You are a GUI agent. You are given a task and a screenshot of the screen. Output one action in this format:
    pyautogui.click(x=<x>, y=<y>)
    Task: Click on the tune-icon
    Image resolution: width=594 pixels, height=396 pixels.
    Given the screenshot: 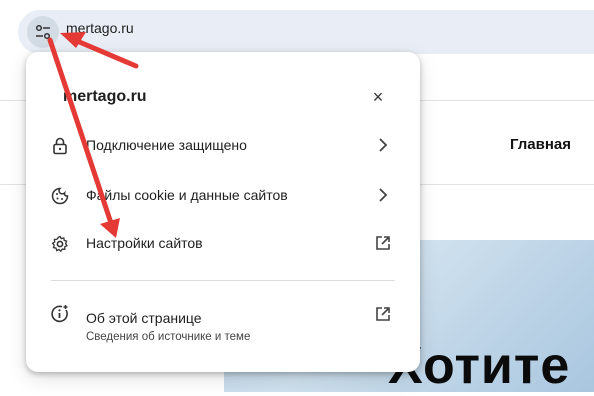 What is the action you would take?
    pyautogui.click(x=43, y=32)
    